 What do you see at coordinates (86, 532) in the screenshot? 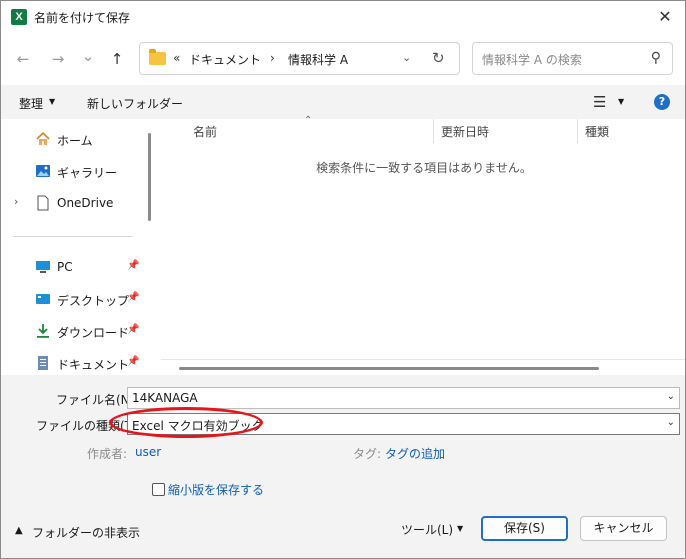
I see `hide-folders-button: フォルダーの非表示` at bounding box center [86, 532].